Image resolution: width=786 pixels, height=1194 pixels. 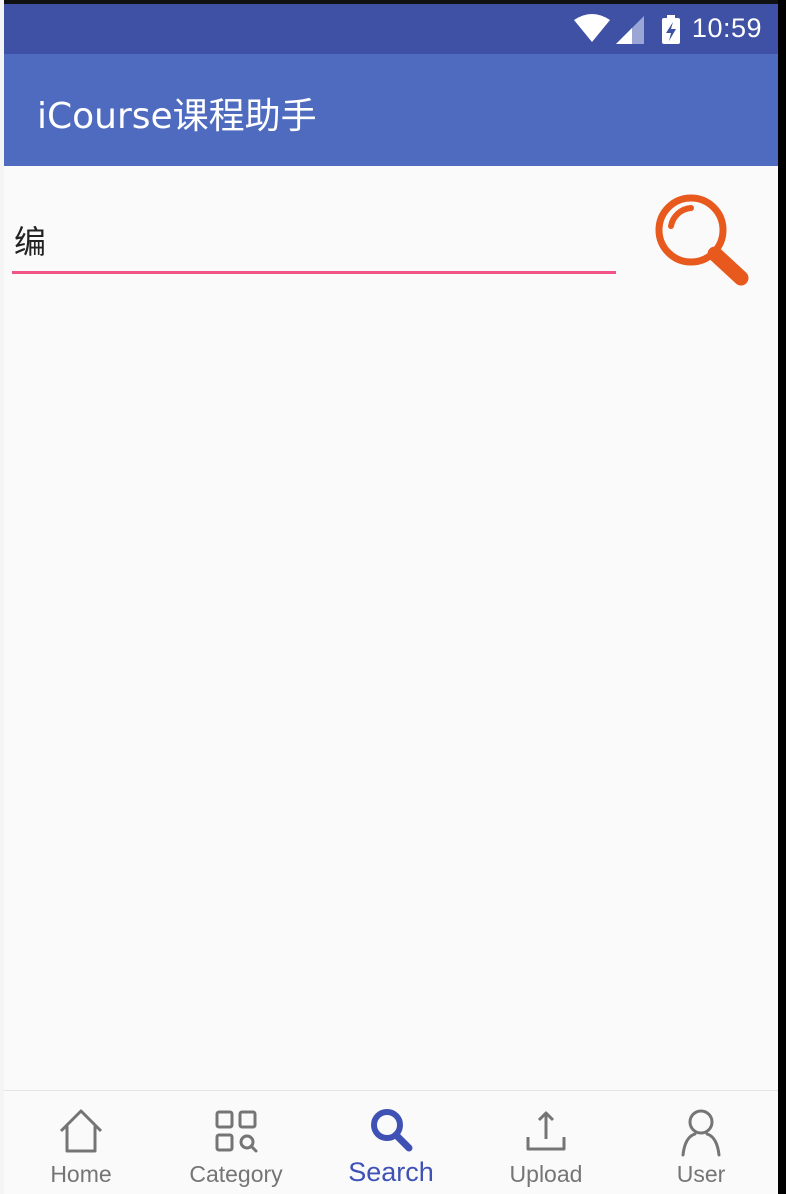 I want to click on bottom-navigation: Home Category Search Upload User, so click(x=391, y=1142).